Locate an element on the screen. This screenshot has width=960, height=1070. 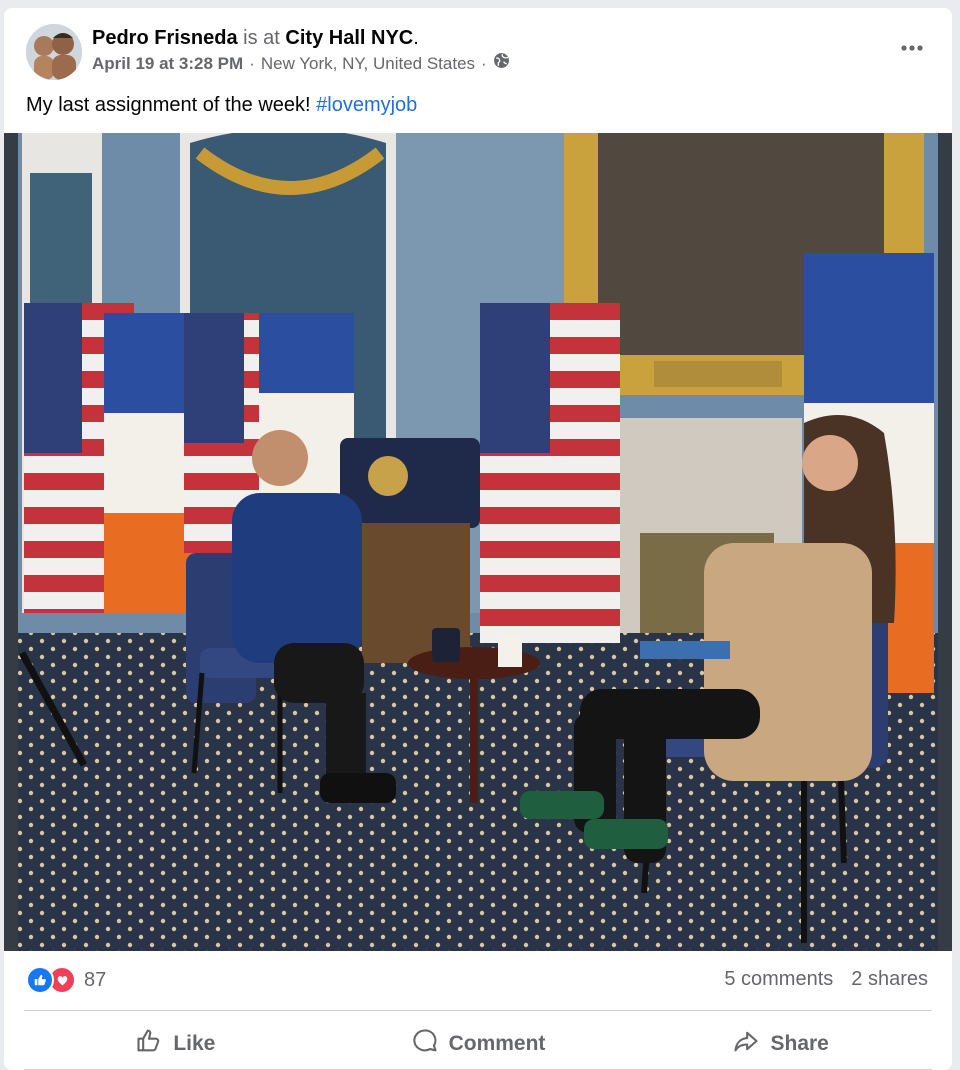
thumbs-up-icon is located at coordinates (149, 1044).